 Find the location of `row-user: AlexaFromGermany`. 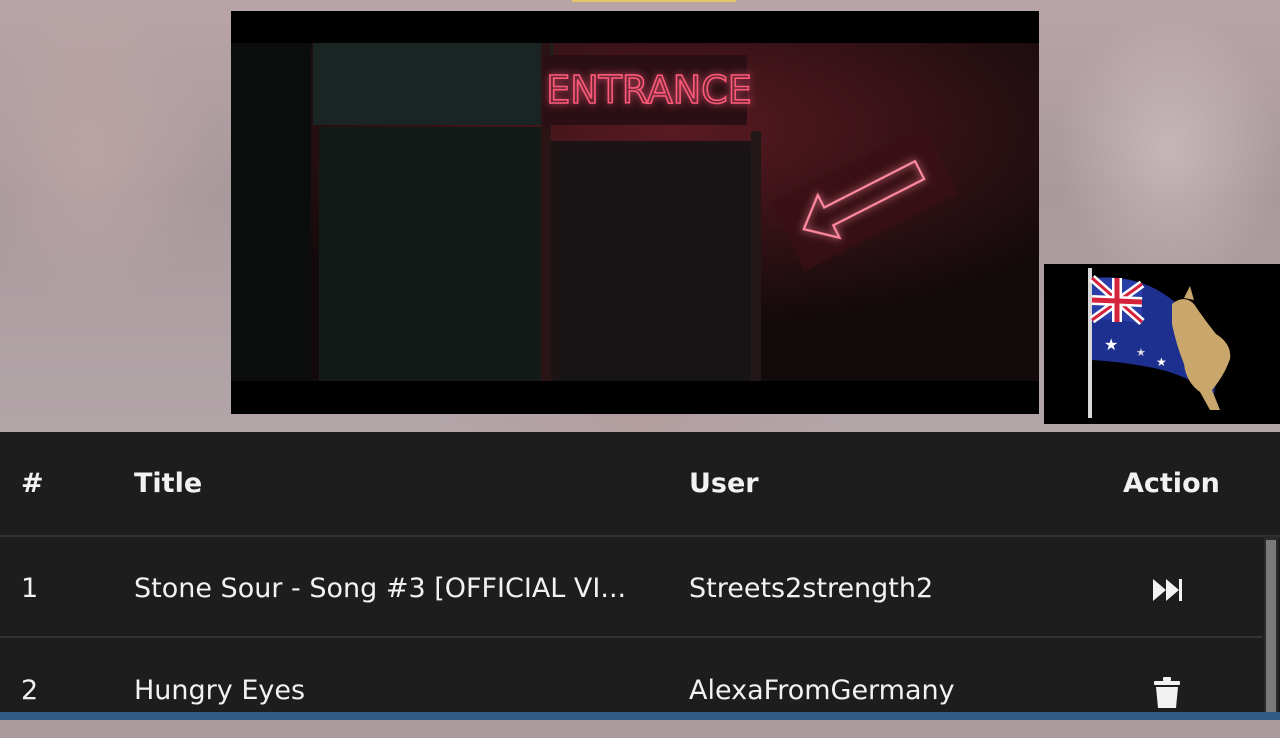

row-user: AlexaFromGermany is located at coordinates (822, 690).